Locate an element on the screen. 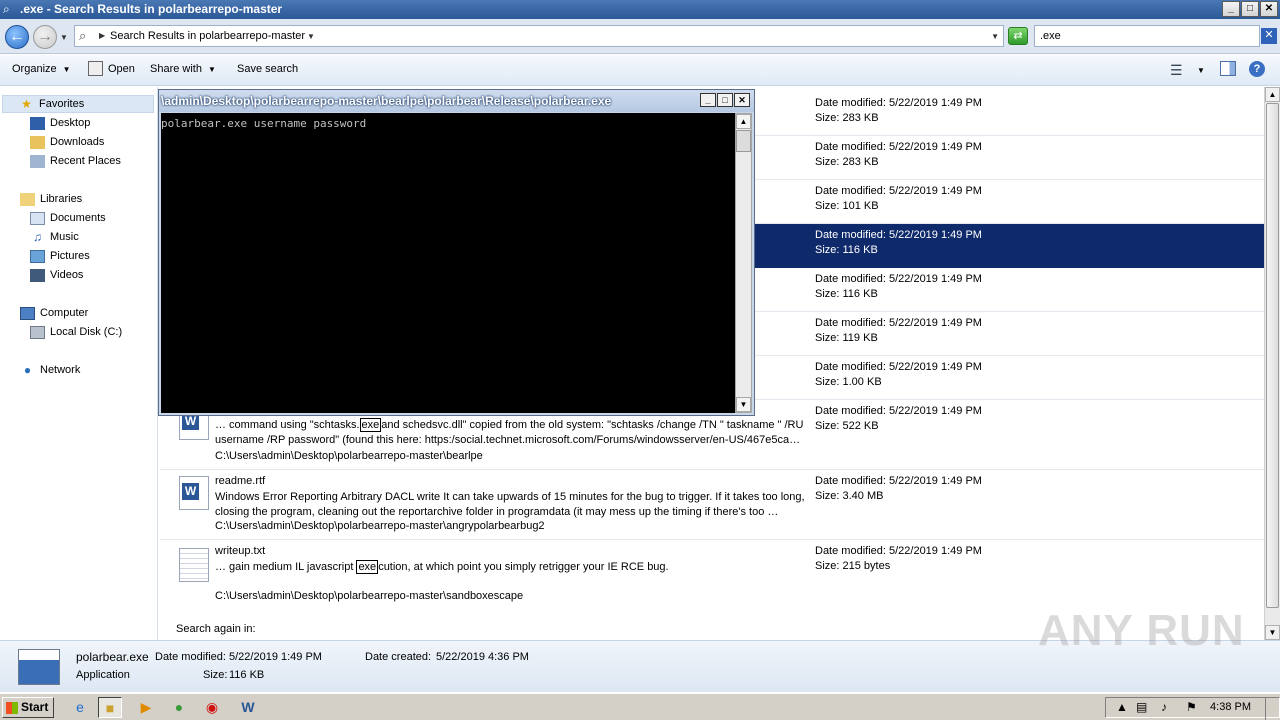 The image size is (1280, 720). search-input is located at coordinates (1147, 36).